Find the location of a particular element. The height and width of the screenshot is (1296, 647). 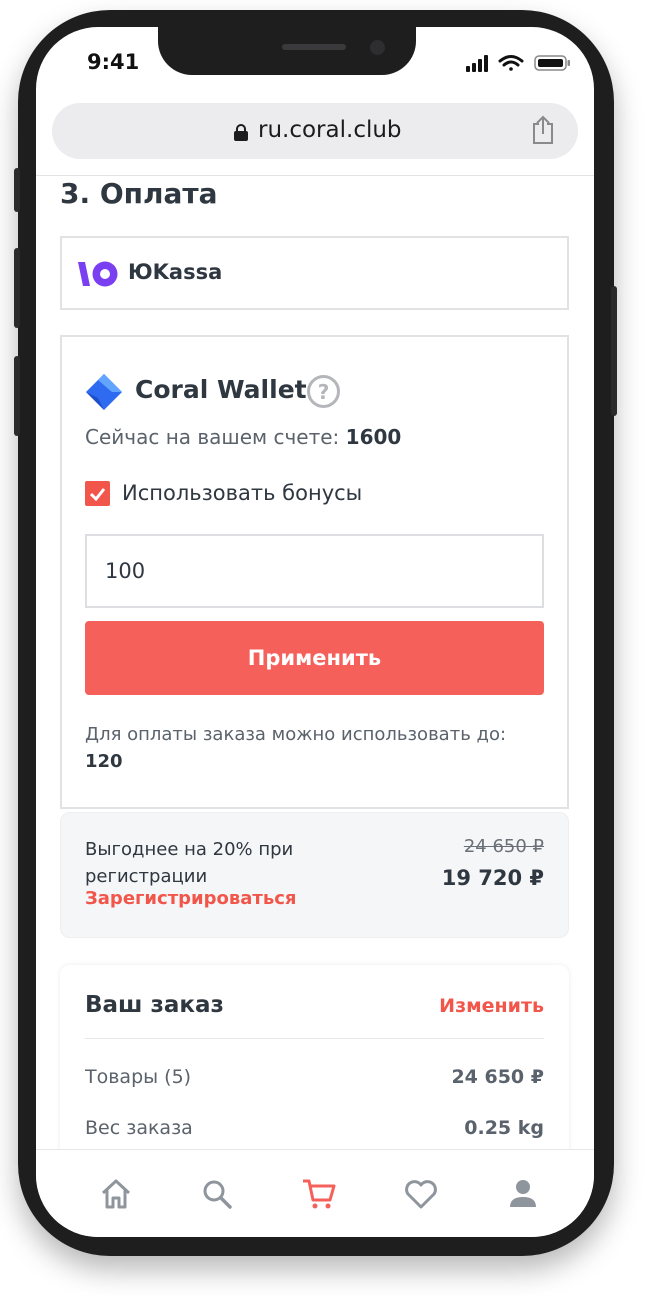

status-icons is located at coordinates (518, 63).